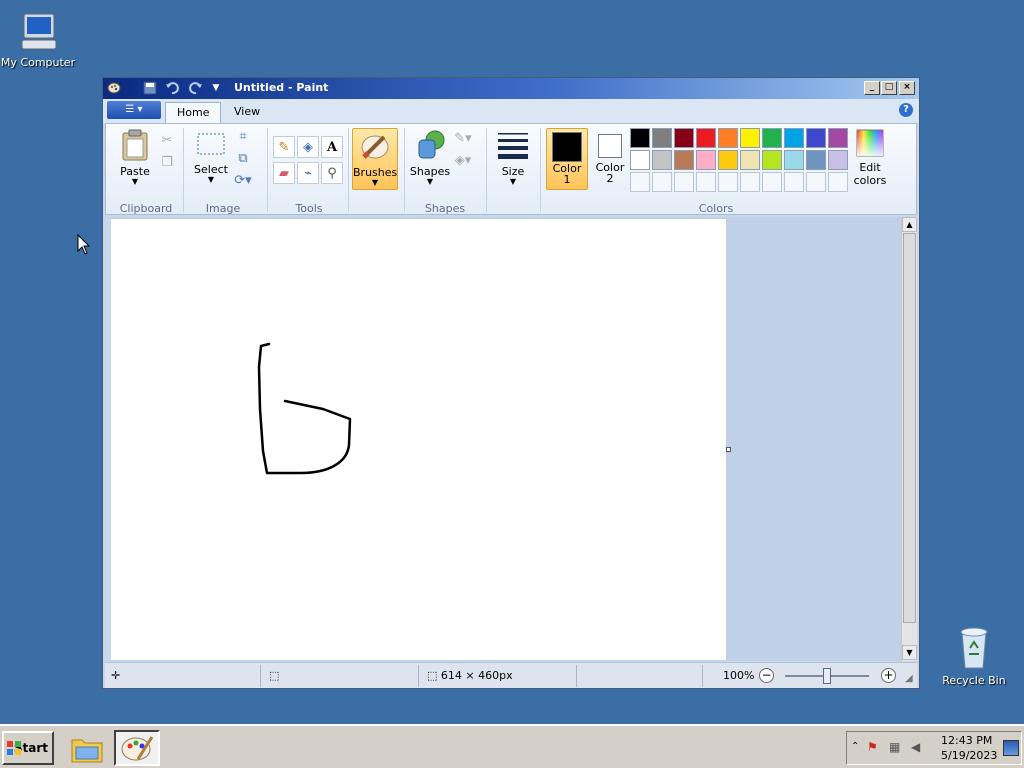 The image size is (1024, 768). What do you see at coordinates (135, 157) in the screenshot?
I see `paste-button: Paste ▼` at bounding box center [135, 157].